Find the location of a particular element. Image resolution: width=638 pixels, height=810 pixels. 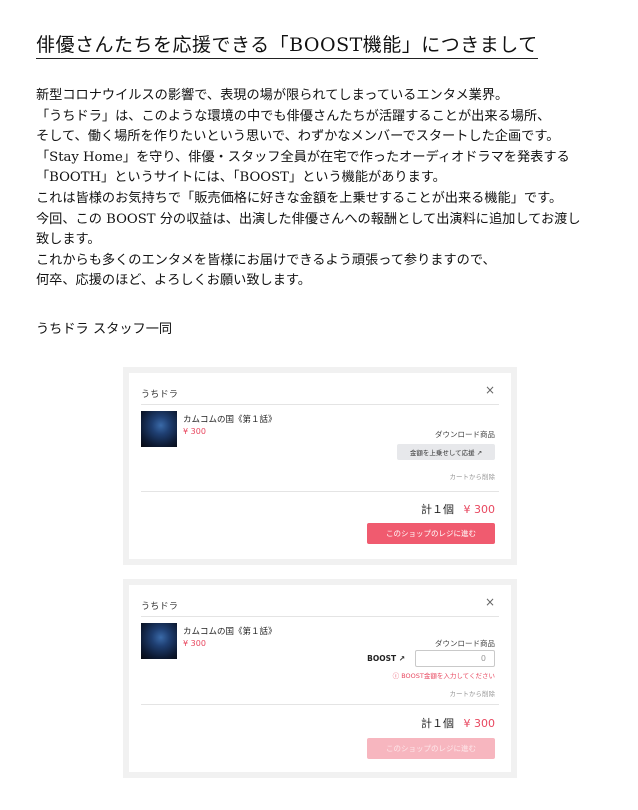

paragraph-line: そして、働く場所を作りたいという思いで、わずかなメンバーでスタートした企画です。 is located at coordinates (298, 137).